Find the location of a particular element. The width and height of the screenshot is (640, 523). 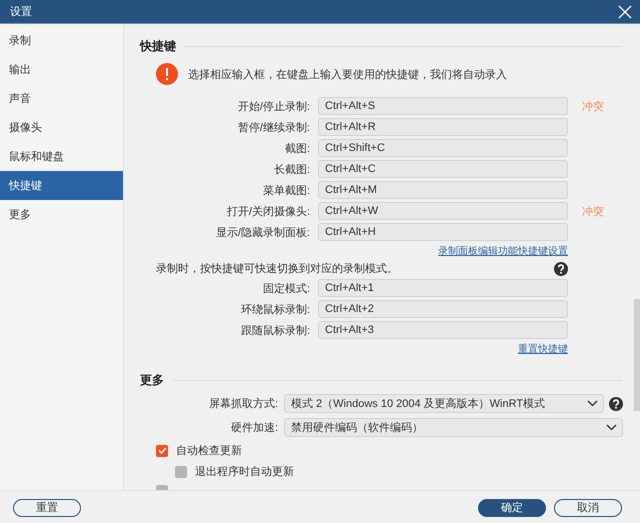

field-label: 菜单截图: is located at coordinates (286, 191).